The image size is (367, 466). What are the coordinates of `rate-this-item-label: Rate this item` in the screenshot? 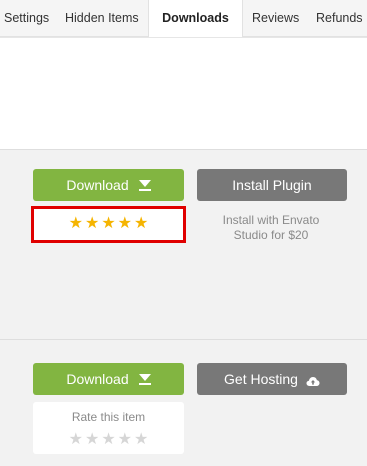 It's located at (108, 417).